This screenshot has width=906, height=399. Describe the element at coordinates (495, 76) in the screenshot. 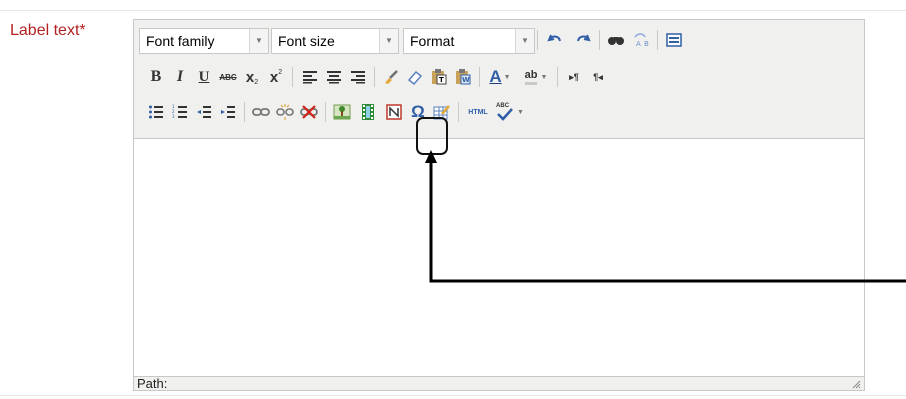

I see `text-color-label: A` at that location.